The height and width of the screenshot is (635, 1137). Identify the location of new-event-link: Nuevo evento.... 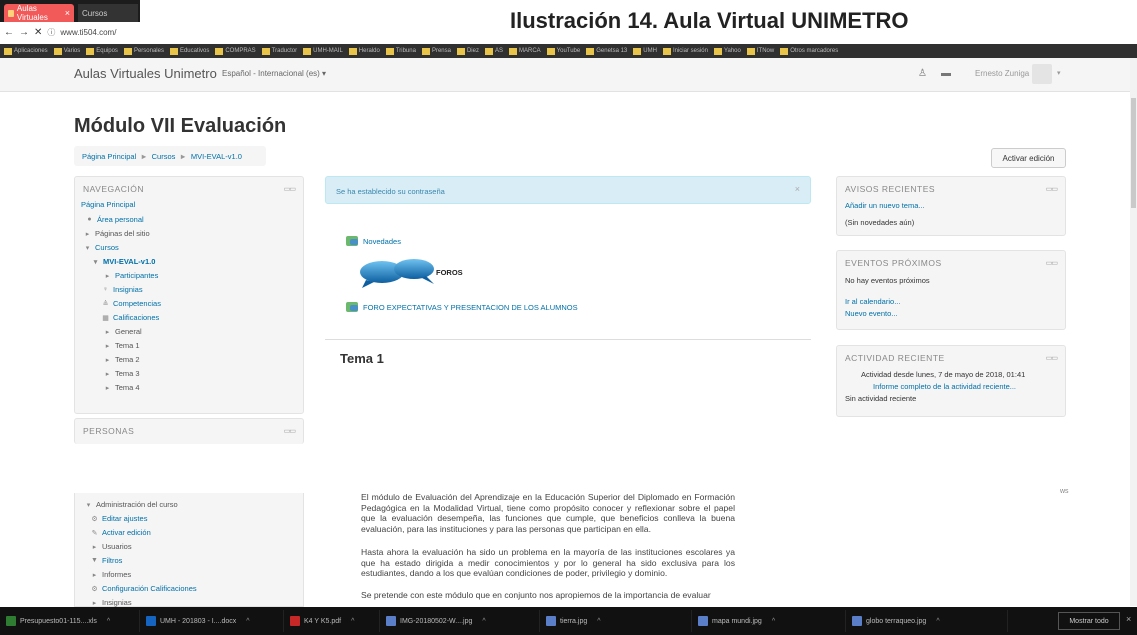
(871, 313).